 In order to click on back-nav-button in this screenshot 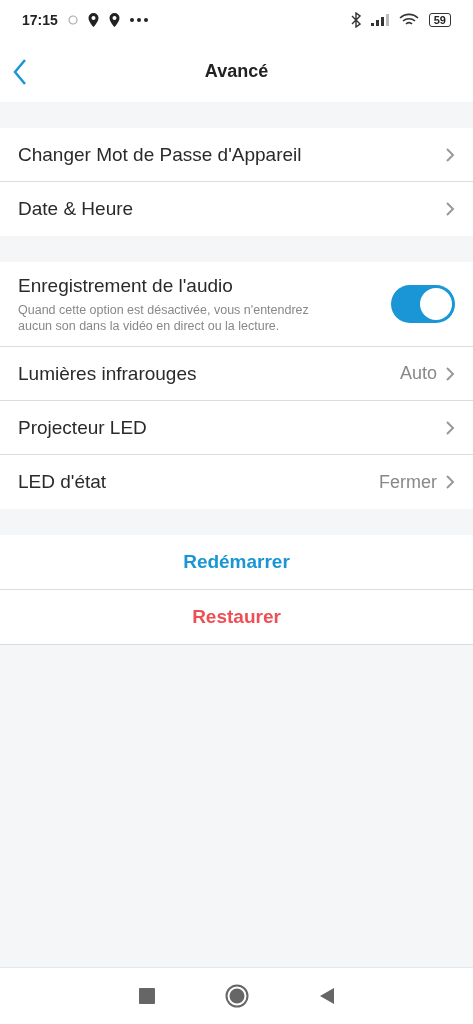, I will do `click(326, 996)`.